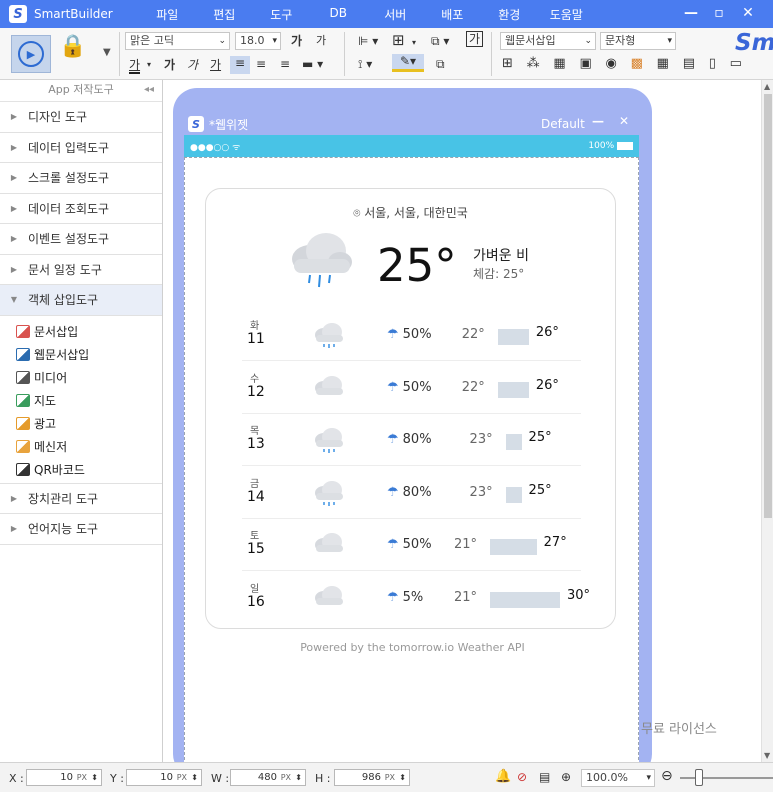 The height and width of the screenshot is (792, 773). Describe the element at coordinates (298, 777) in the screenshot. I see `w-spinner-icon: ⬍` at that location.